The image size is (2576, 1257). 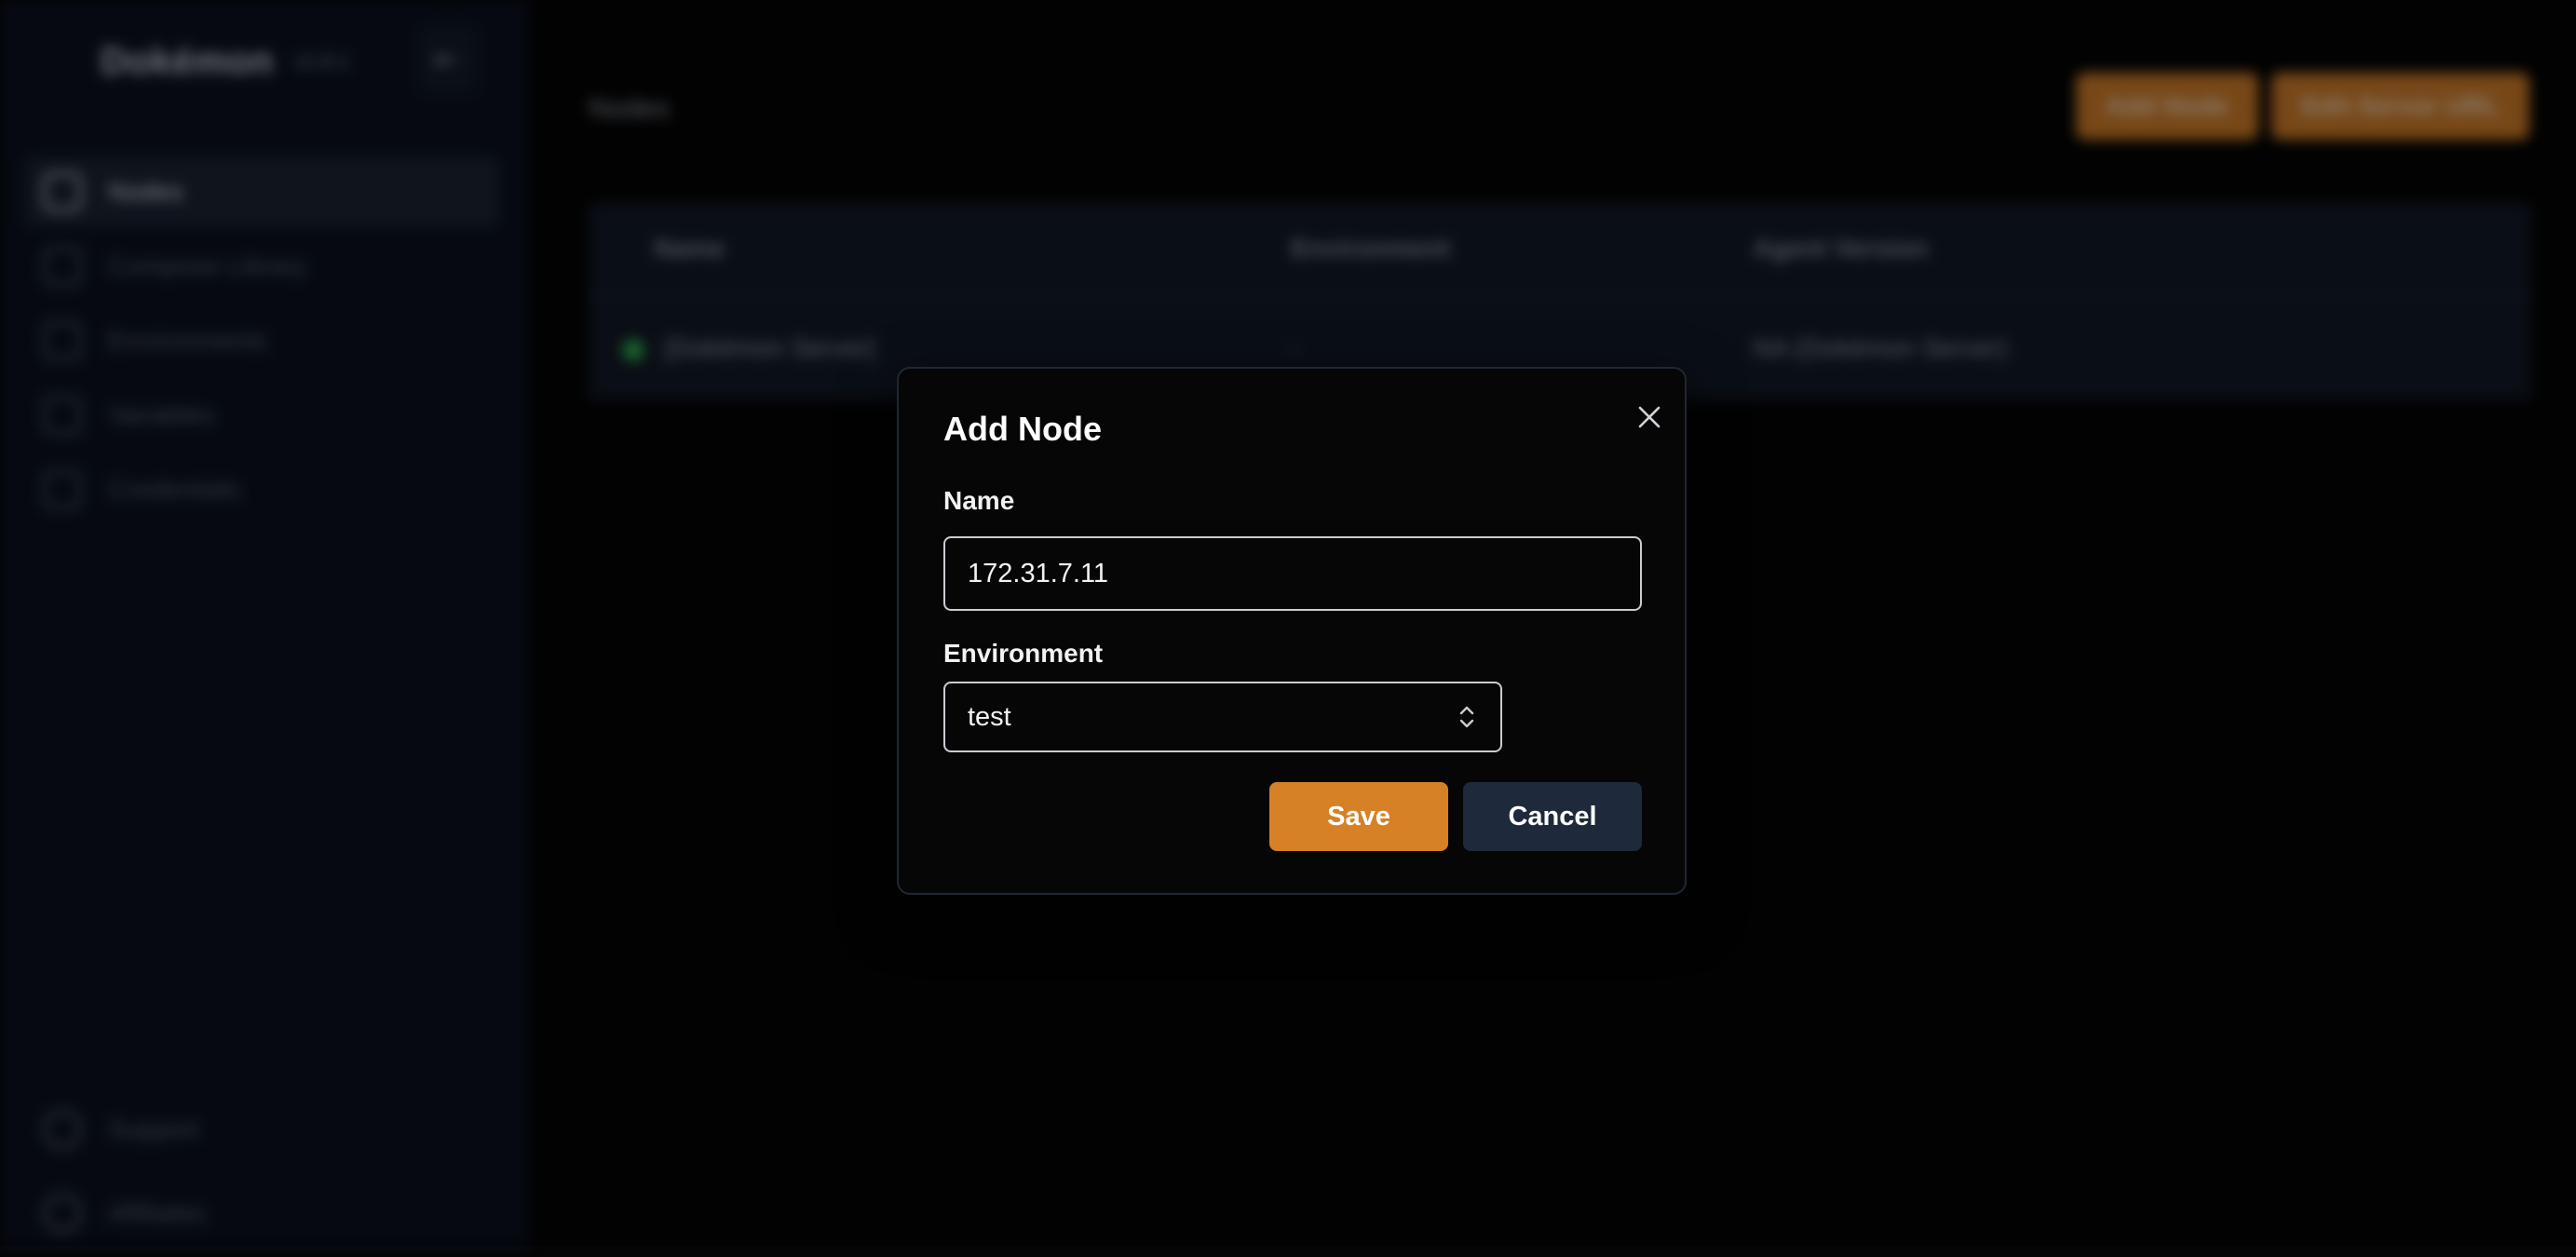 What do you see at coordinates (978, 501) in the screenshot?
I see `name-label: Name` at bounding box center [978, 501].